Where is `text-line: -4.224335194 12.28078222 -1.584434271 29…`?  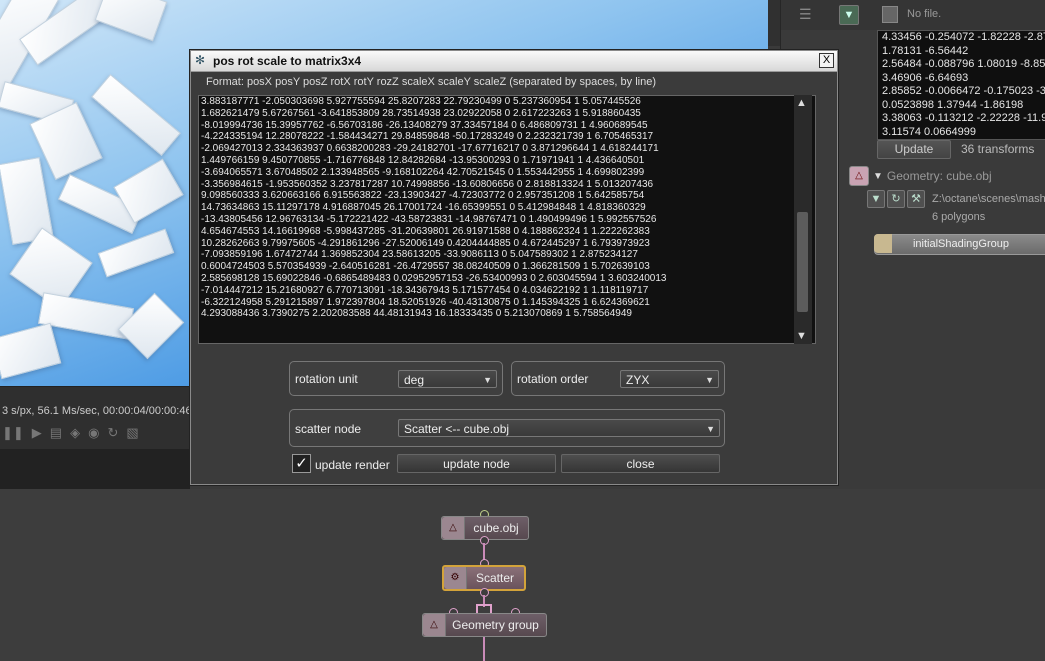
text-line: -4.224335194 12.28078222 -1.584434271 29… is located at coordinates (427, 137).